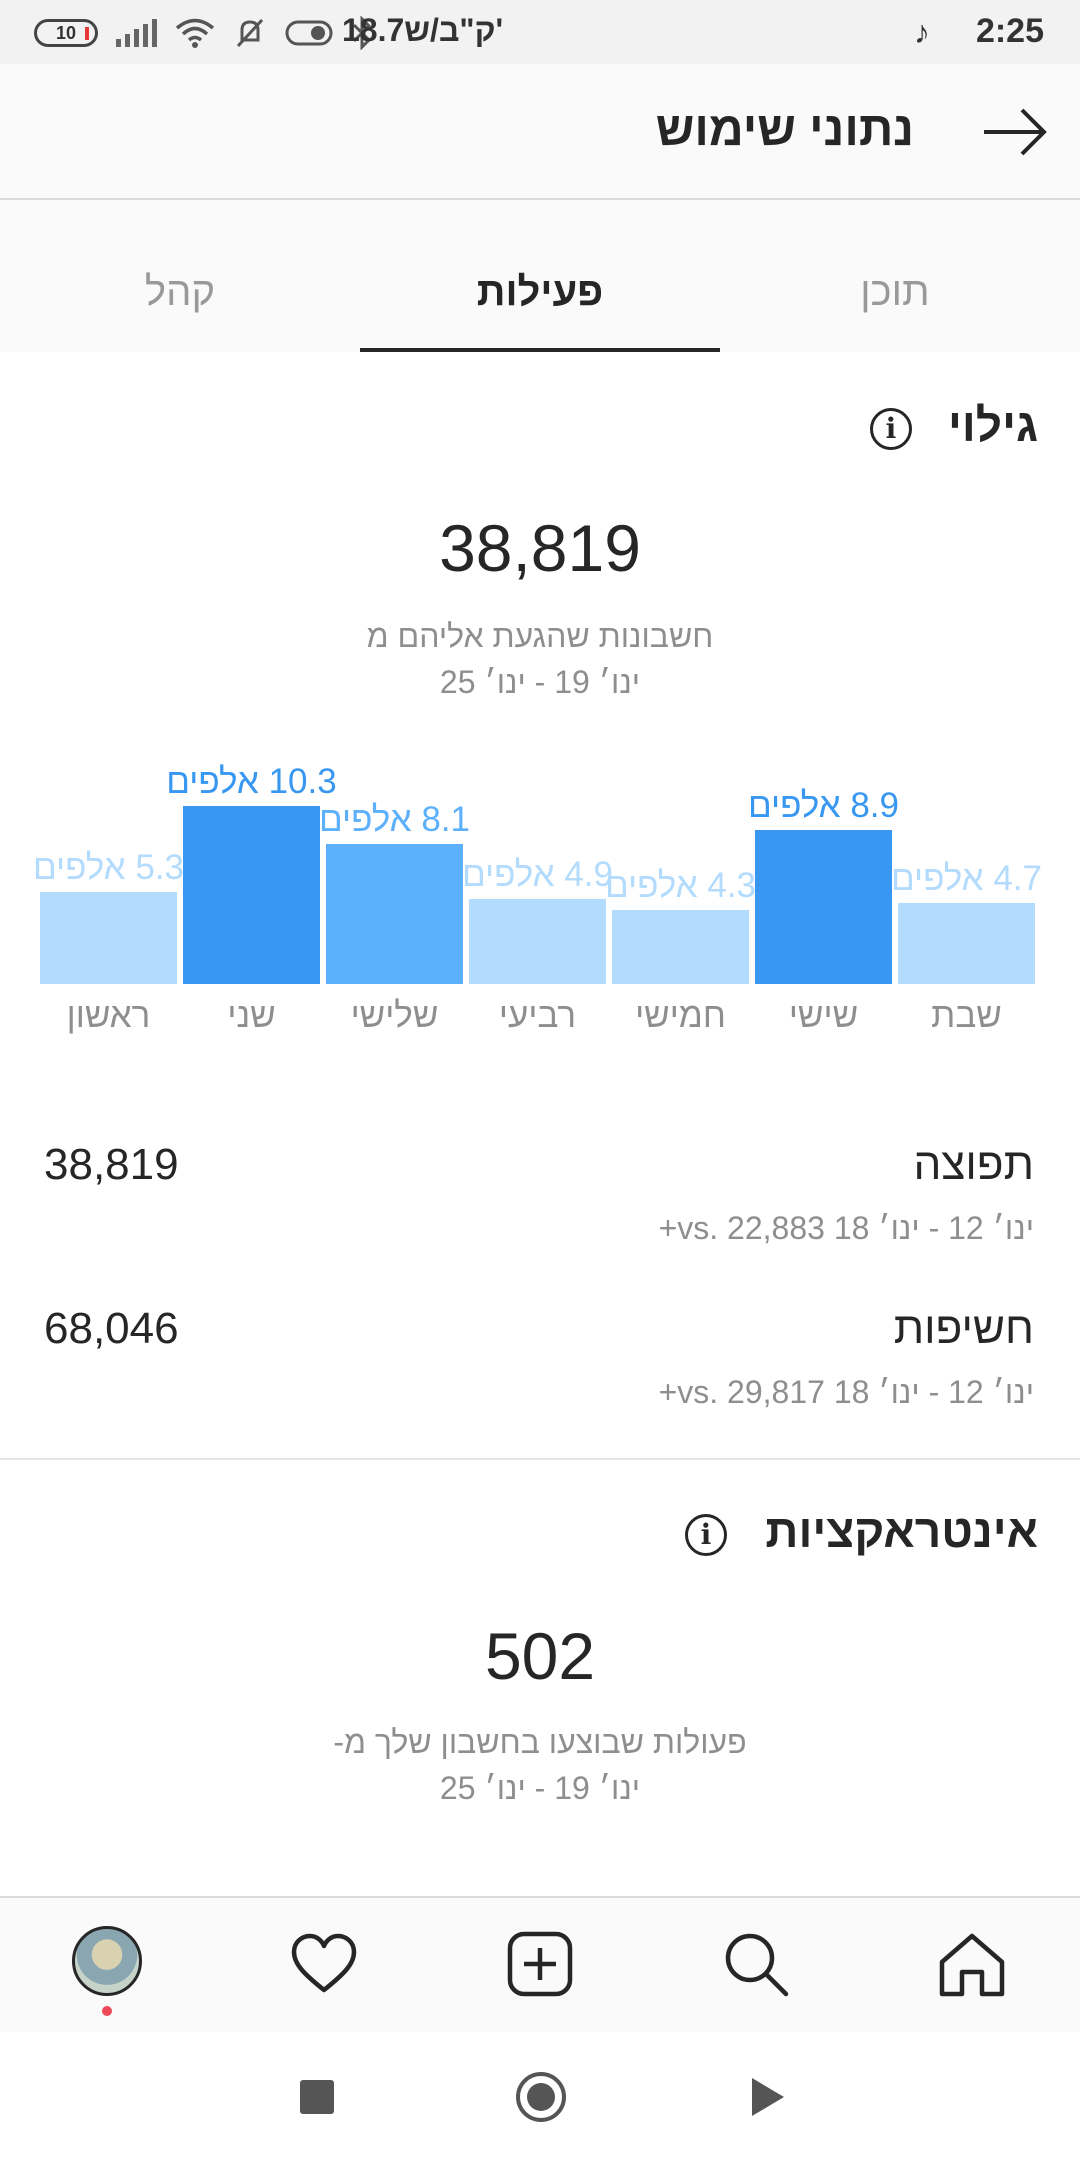 The width and height of the screenshot is (1080, 2160). I want to click on discovery-value: 38,819, so click(540, 548).